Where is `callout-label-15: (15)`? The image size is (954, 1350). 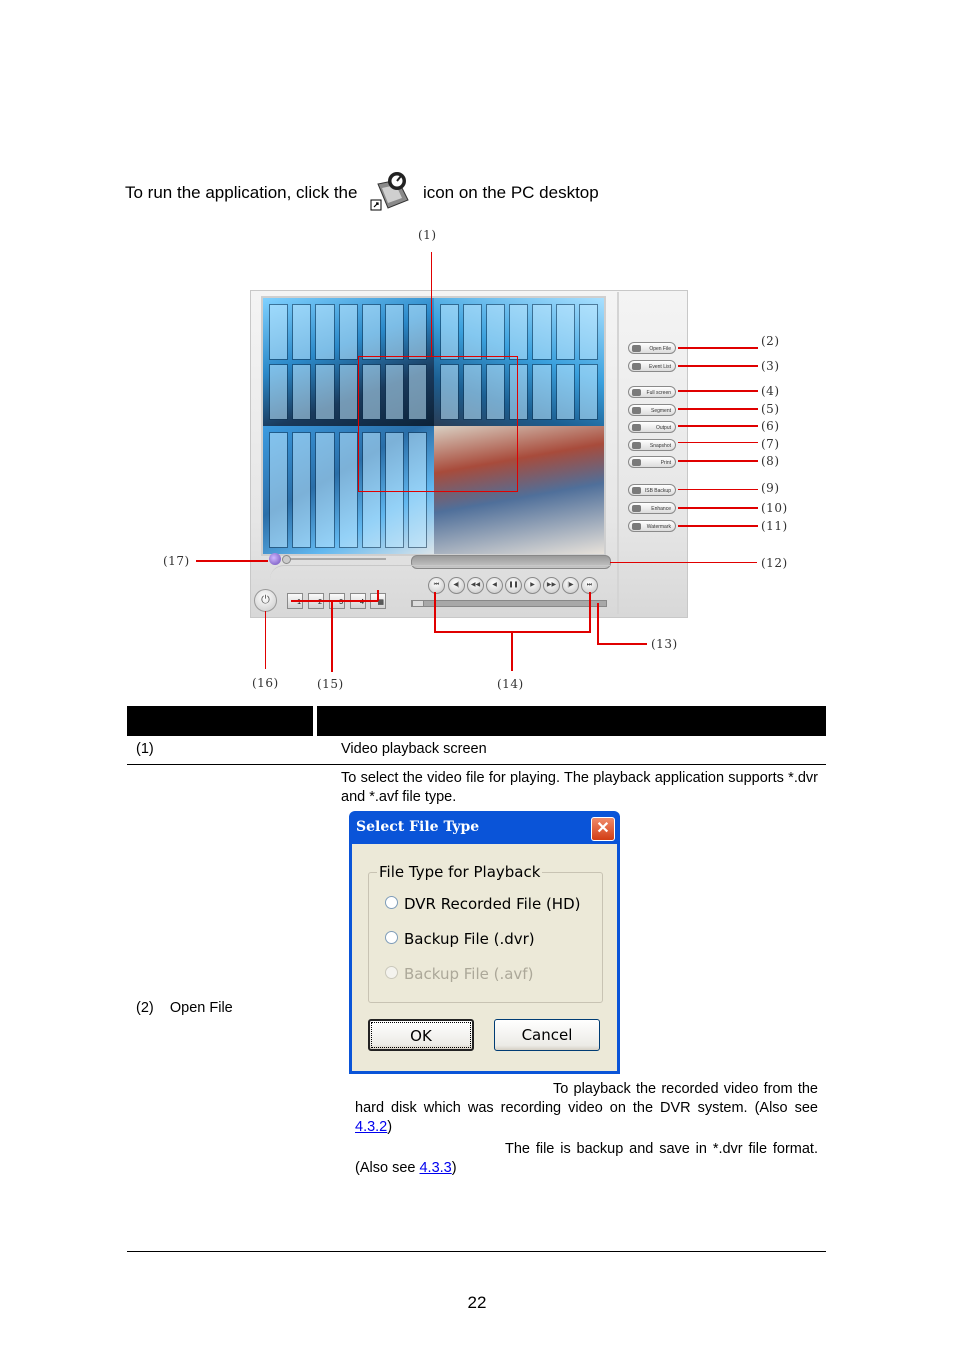
callout-label-15: (15) is located at coordinates (330, 684).